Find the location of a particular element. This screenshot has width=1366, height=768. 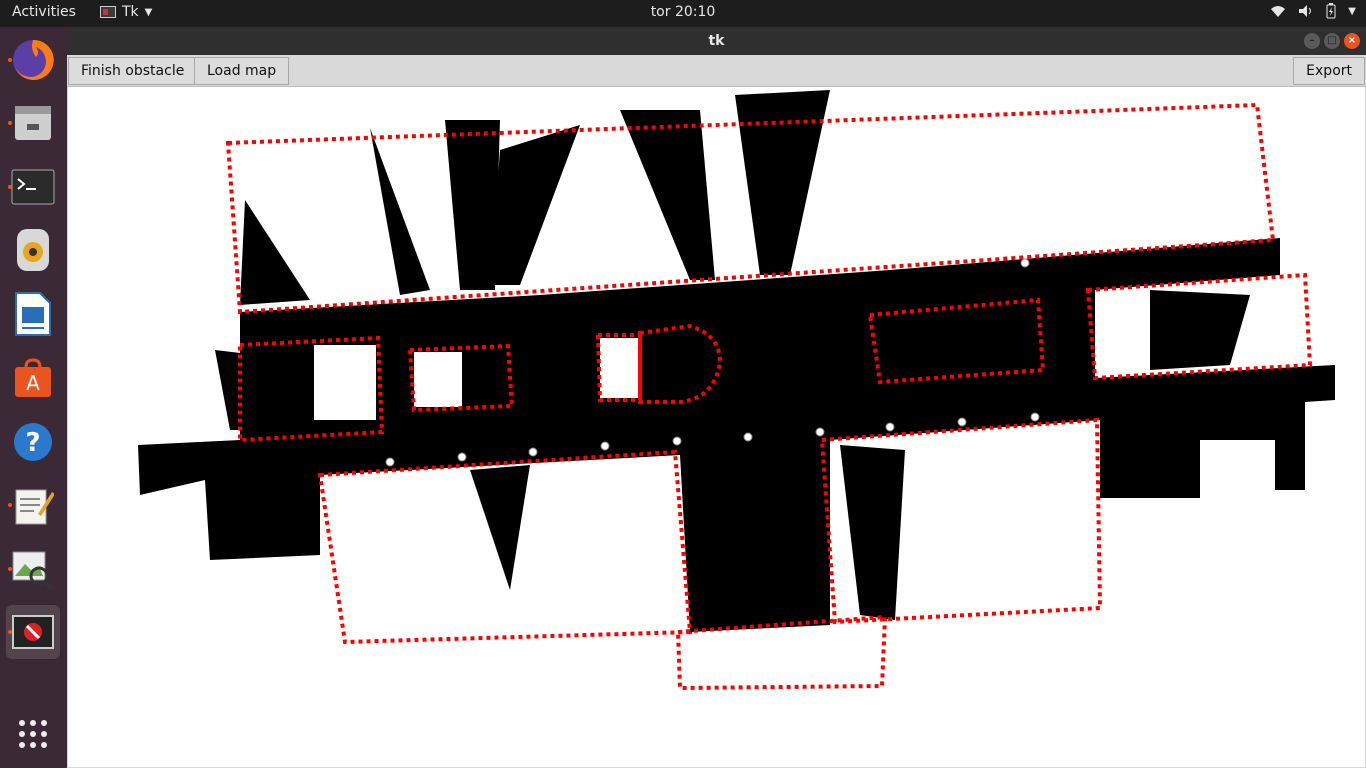

battery-icon is located at coordinates (1331, 11).